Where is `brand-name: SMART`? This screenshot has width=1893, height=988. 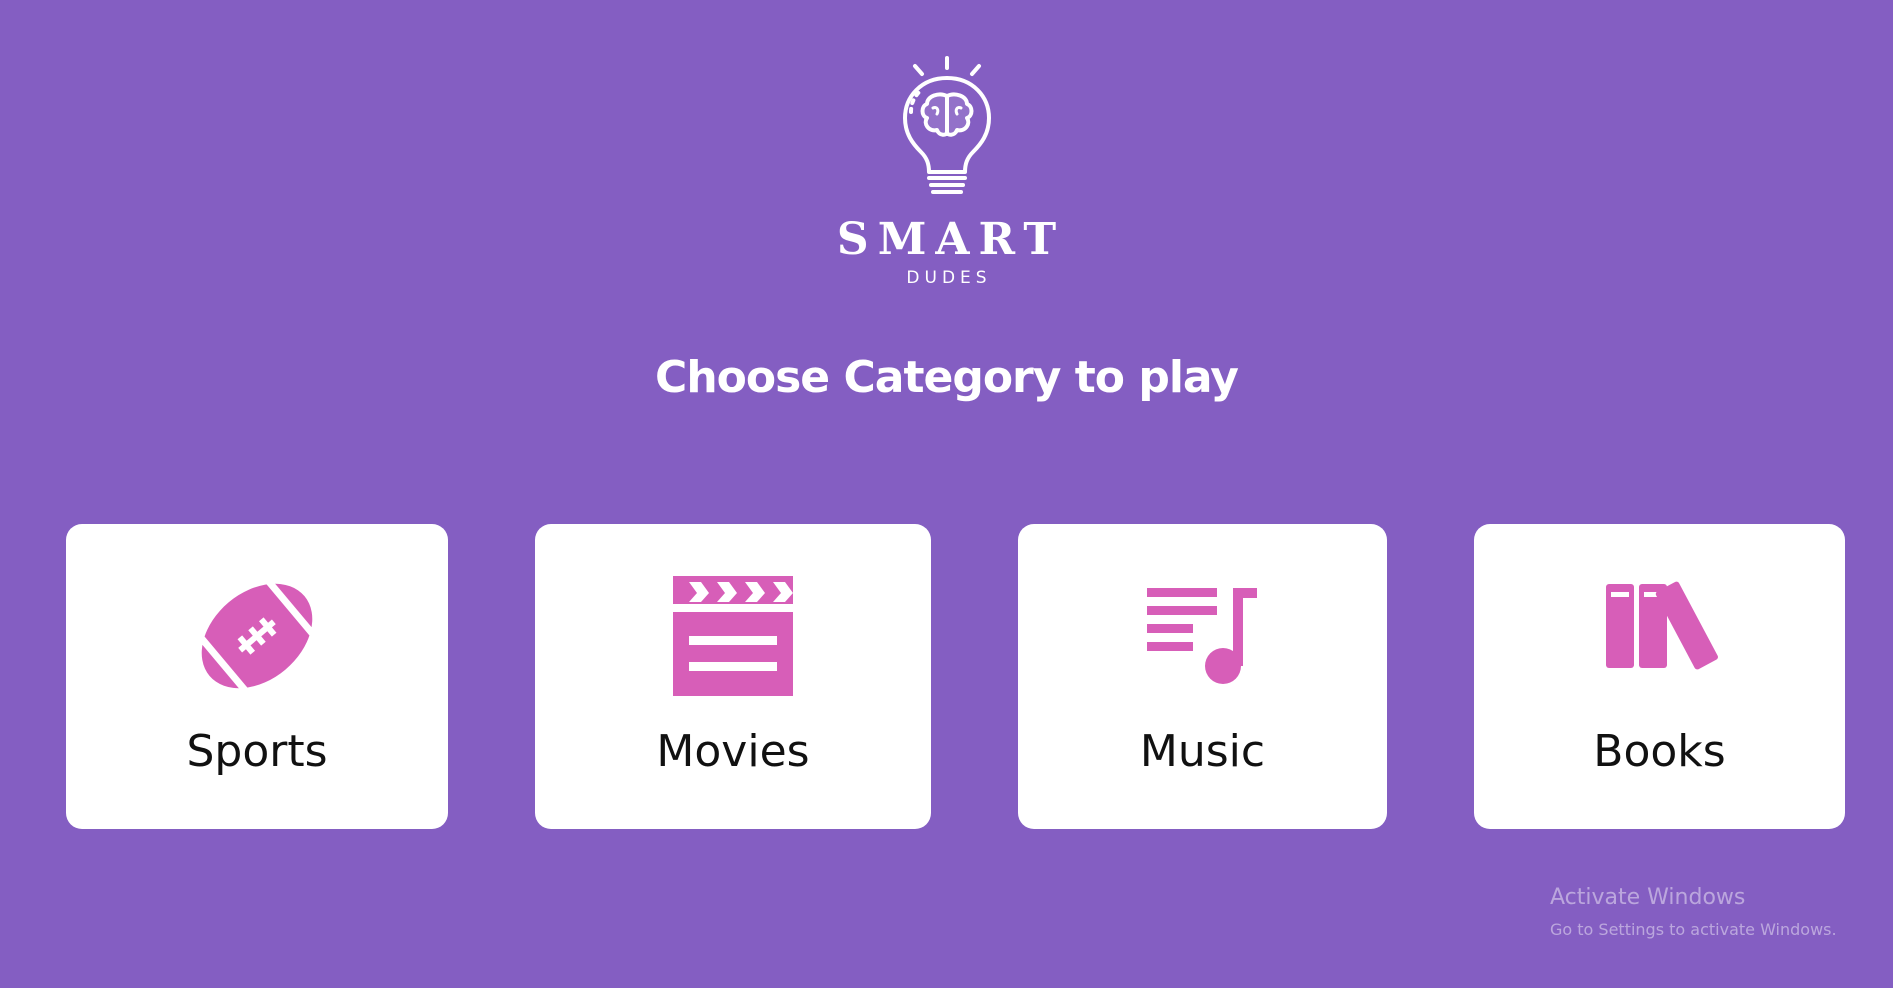 brand-name: SMART is located at coordinates (951, 239).